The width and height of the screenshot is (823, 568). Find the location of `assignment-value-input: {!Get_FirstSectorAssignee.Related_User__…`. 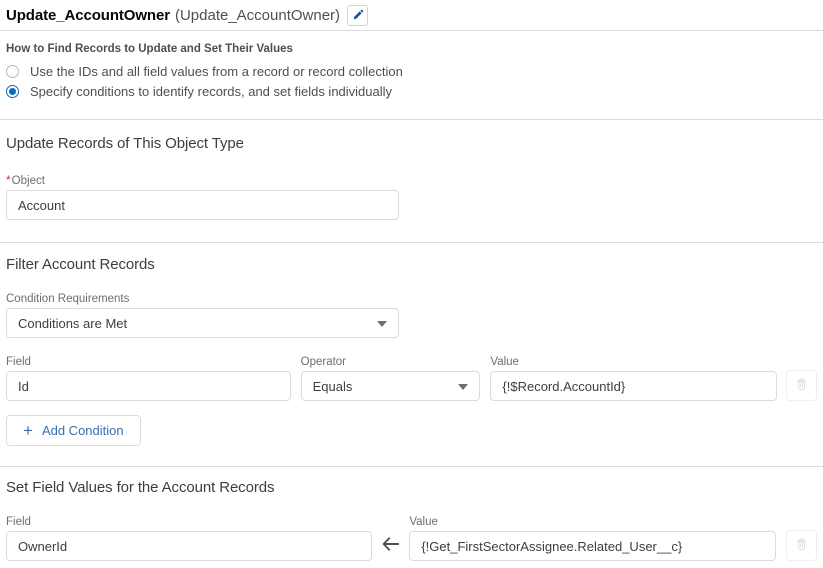

assignment-value-input: {!Get_FirstSectorAssignee.Related_User__… is located at coordinates (592, 546).